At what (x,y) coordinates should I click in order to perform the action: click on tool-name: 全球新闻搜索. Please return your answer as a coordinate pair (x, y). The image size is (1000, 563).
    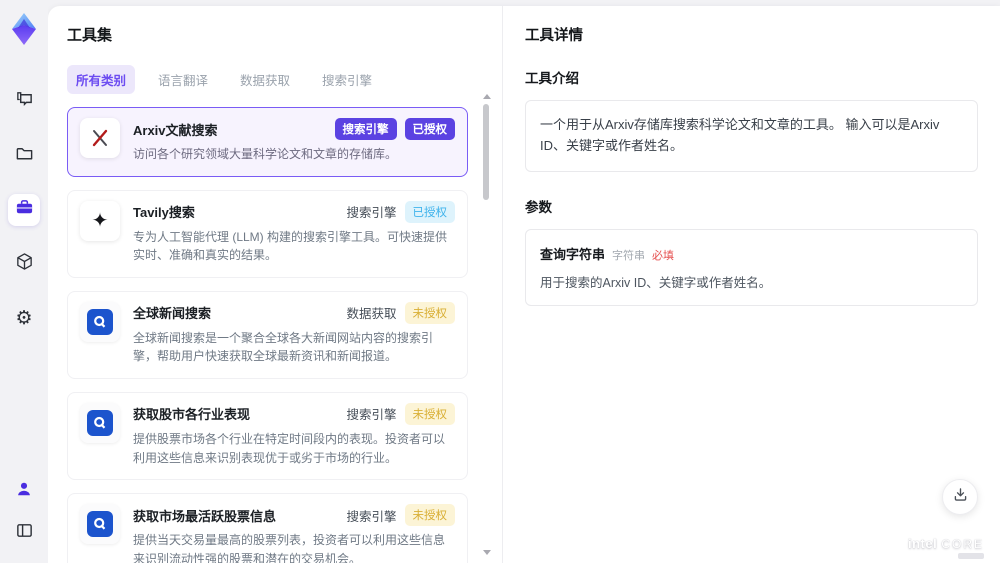
    Looking at the image, I should click on (172, 314).